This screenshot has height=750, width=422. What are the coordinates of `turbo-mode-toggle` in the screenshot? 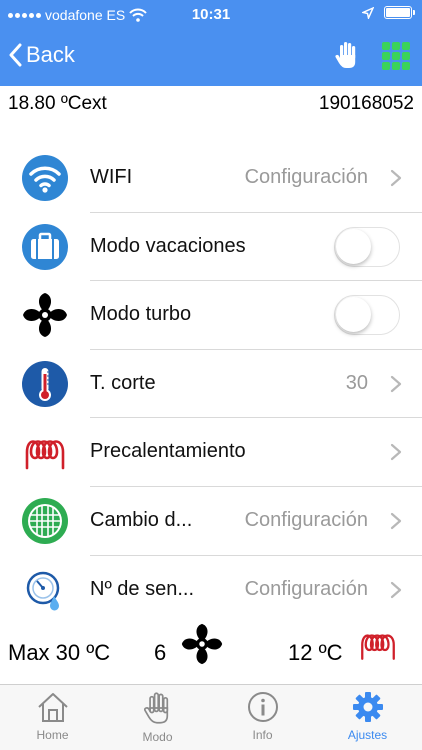 It's located at (367, 315).